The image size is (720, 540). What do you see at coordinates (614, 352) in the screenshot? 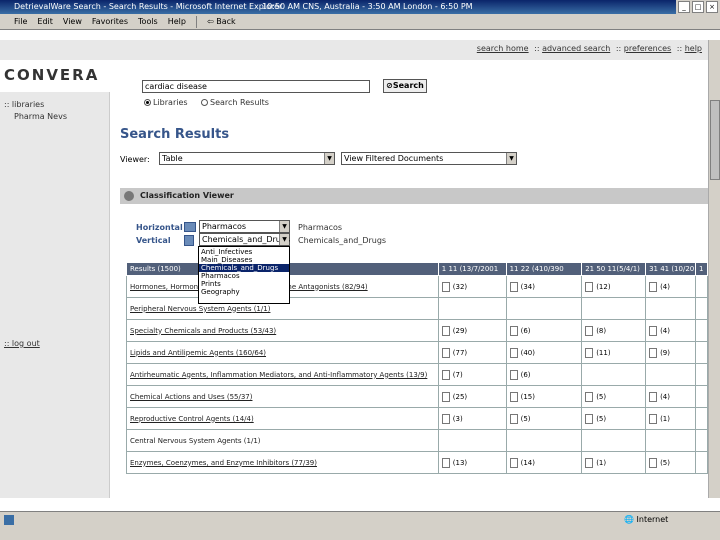
I see `count-cell: (11)` at bounding box center [614, 352].